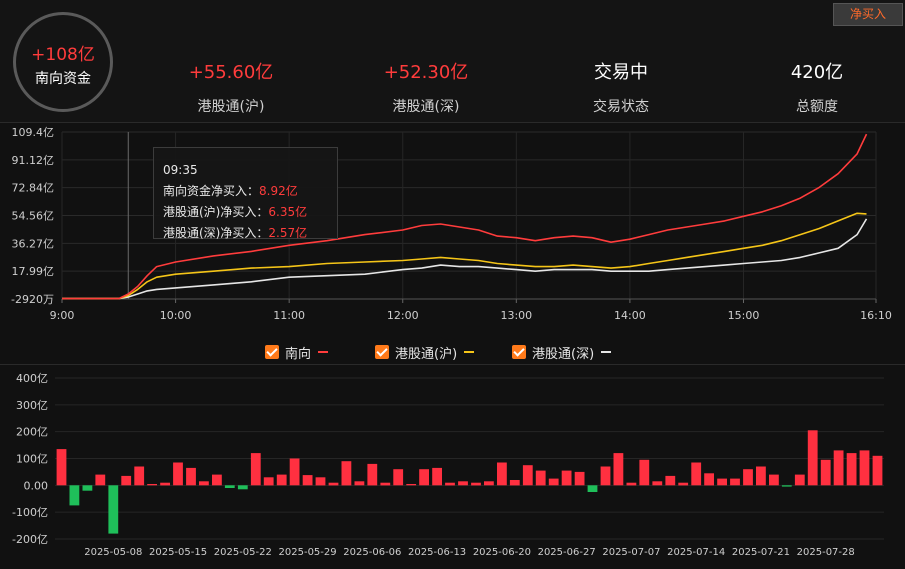 Image resolution: width=905 pixels, height=569 pixels. Describe the element at coordinates (817, 72) in the screenshot. I see `stat-total-quota-value: 420亿` at that location.